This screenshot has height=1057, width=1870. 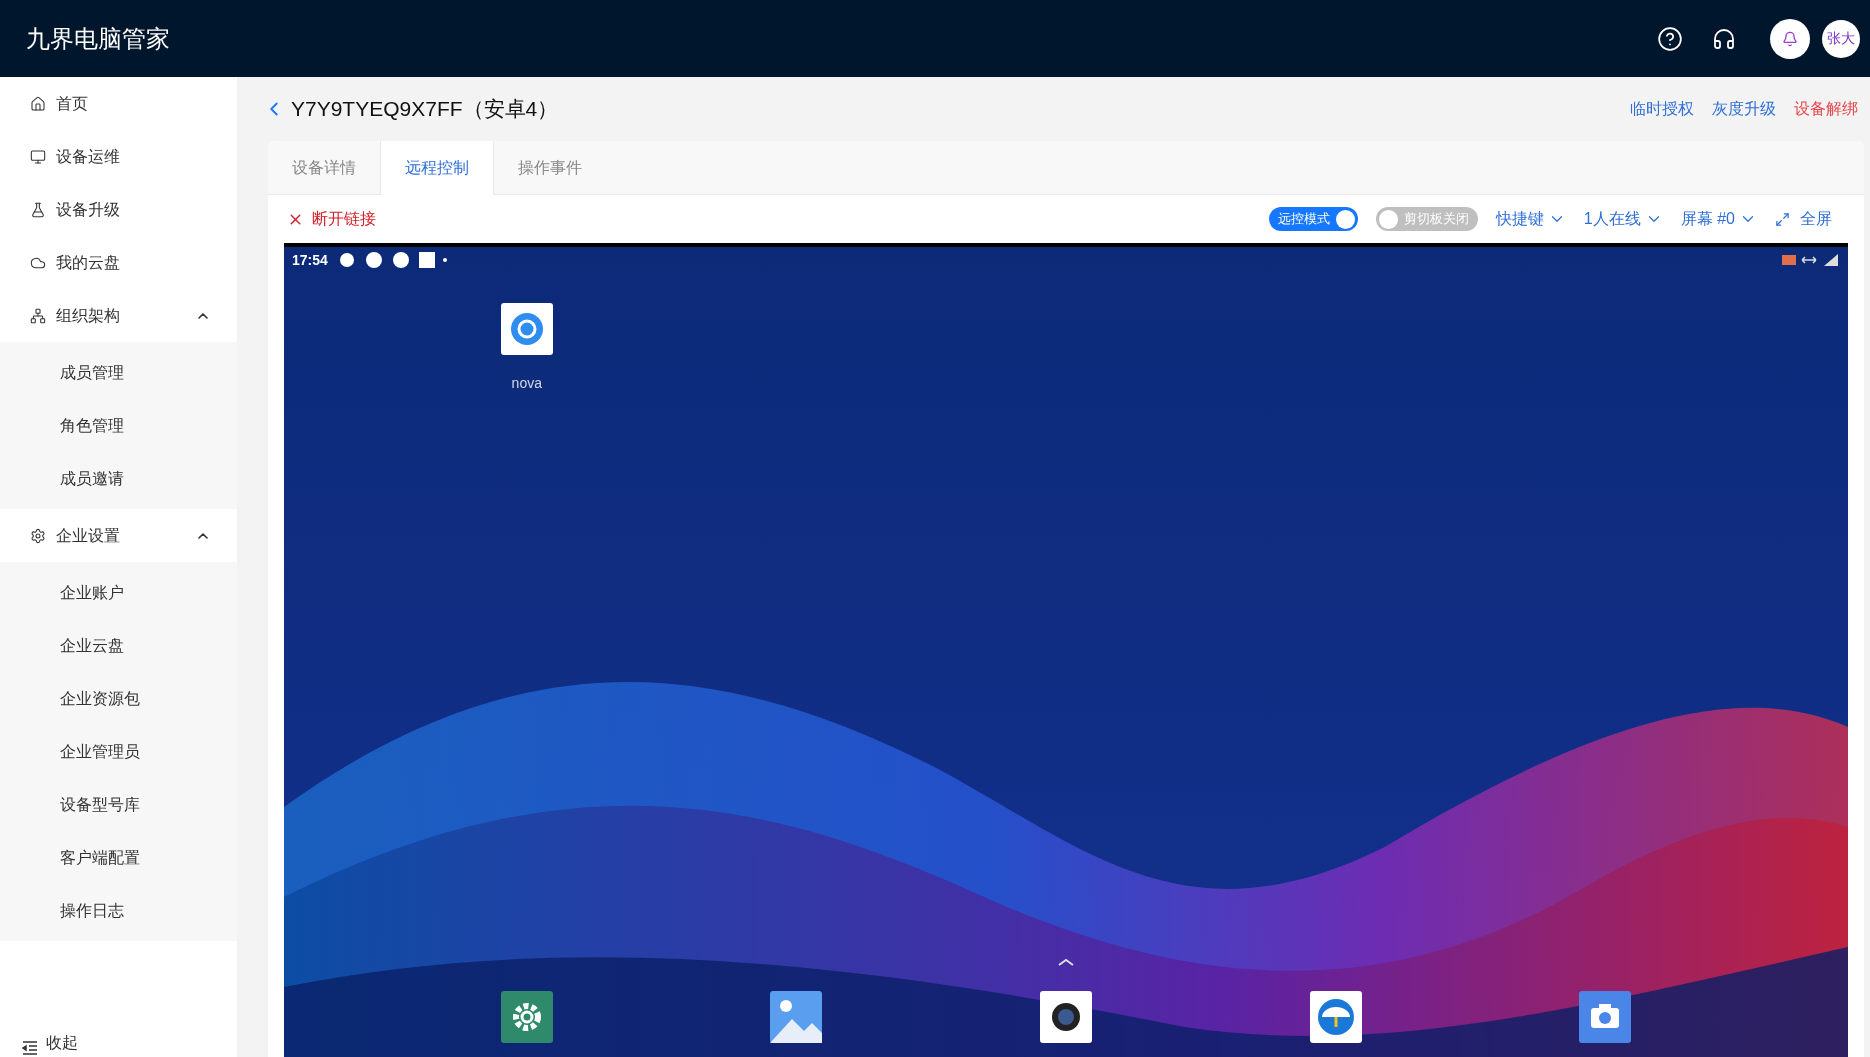 I want to click on action-link: 灰度升级, so click(x=1744, y=109).